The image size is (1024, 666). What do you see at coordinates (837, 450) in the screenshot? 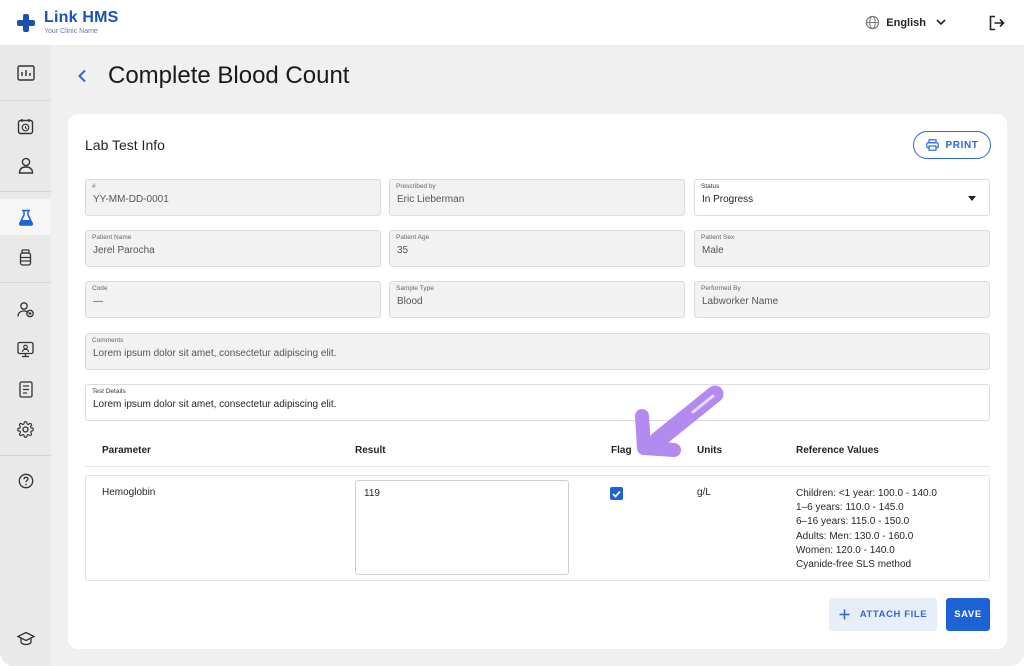
I see `column-header-reference: Reference Values` at bounding box center [837, 450].